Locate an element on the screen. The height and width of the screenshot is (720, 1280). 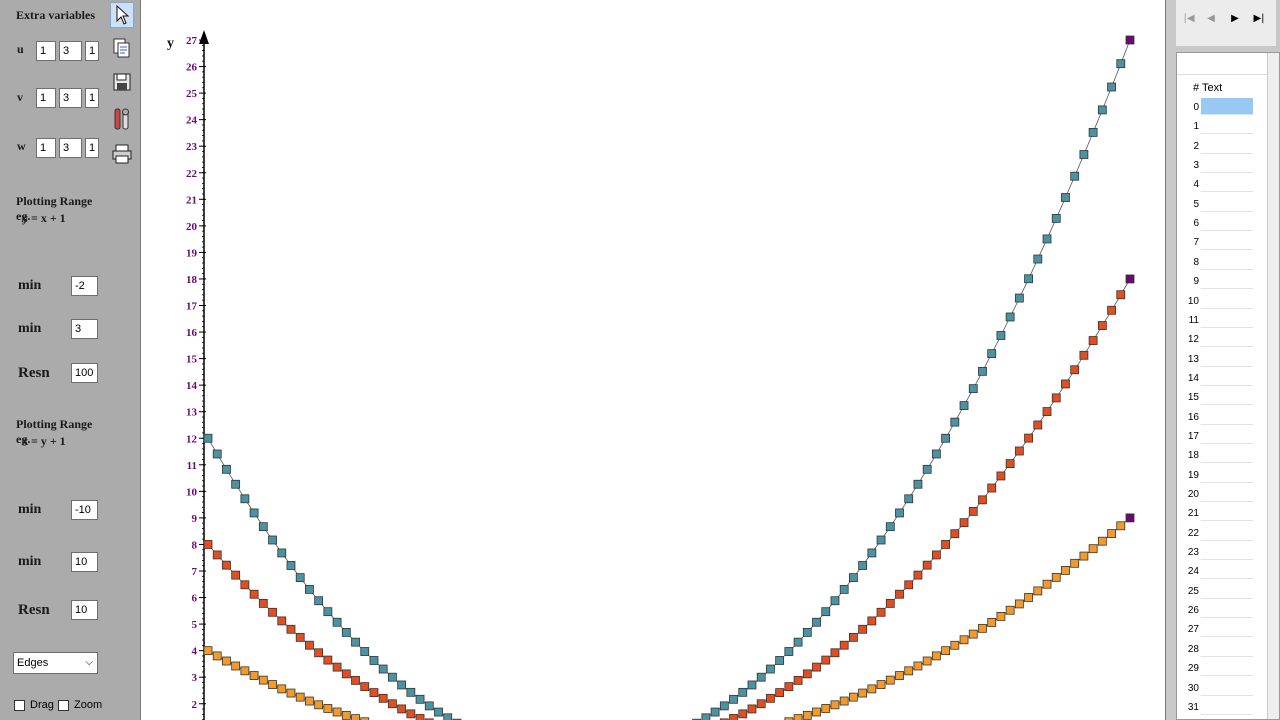
print-icon is located at coordinates (122, 154).